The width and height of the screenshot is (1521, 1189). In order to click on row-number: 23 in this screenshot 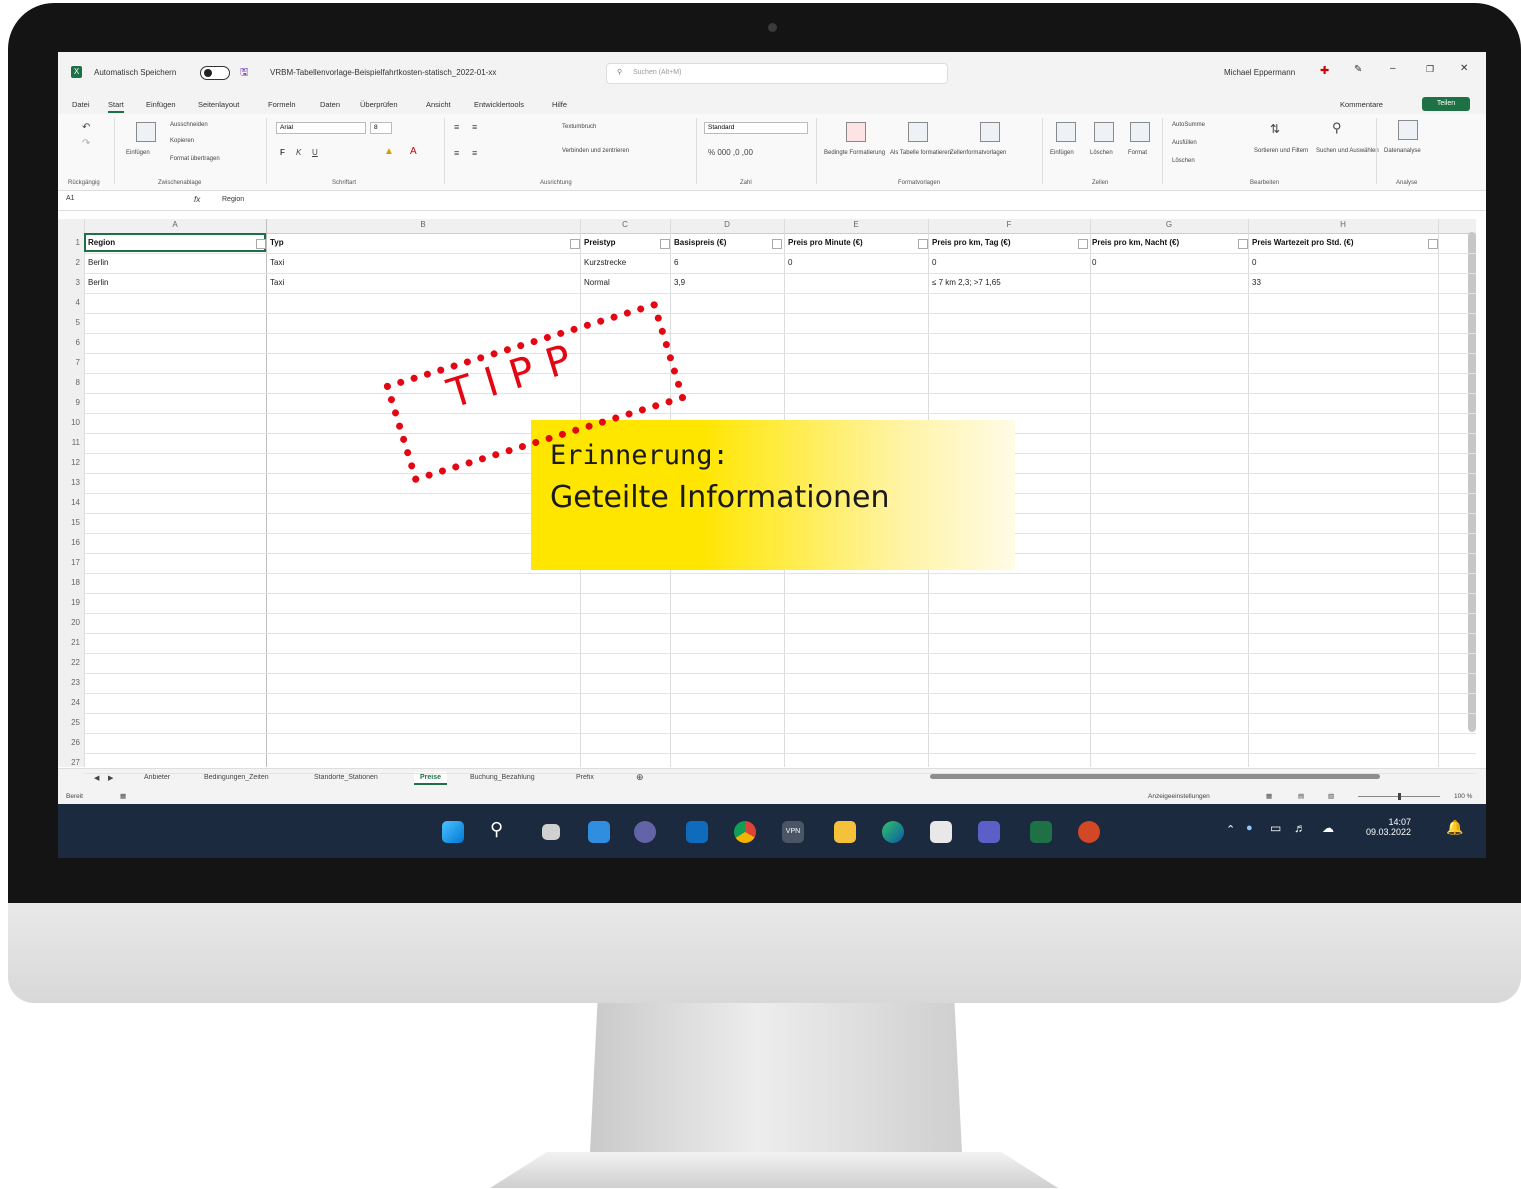, I will do `click(69, 682)`.